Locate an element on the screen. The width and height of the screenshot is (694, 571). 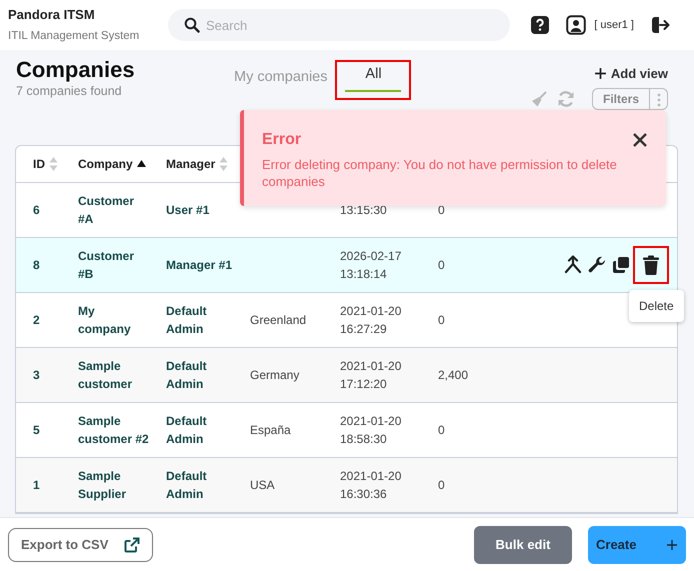
table-cell: 2026-02-17 13:18:14 is located at coordinates (371, 264).